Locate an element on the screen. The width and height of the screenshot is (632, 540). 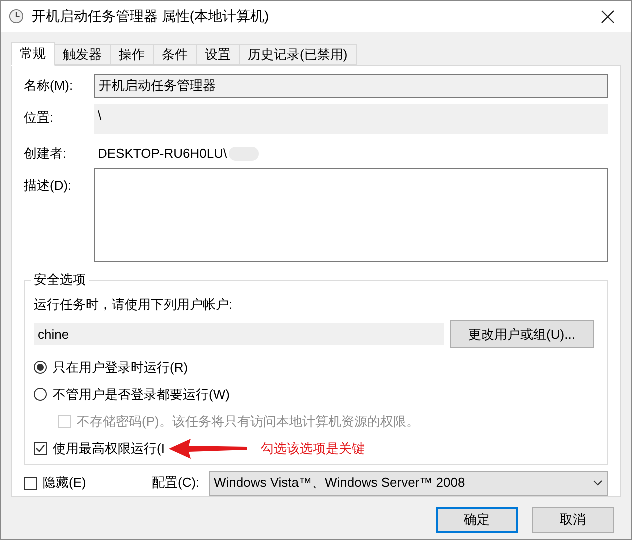
annotation: 勾选该选项是关键 is located at coordinates (312, 449).